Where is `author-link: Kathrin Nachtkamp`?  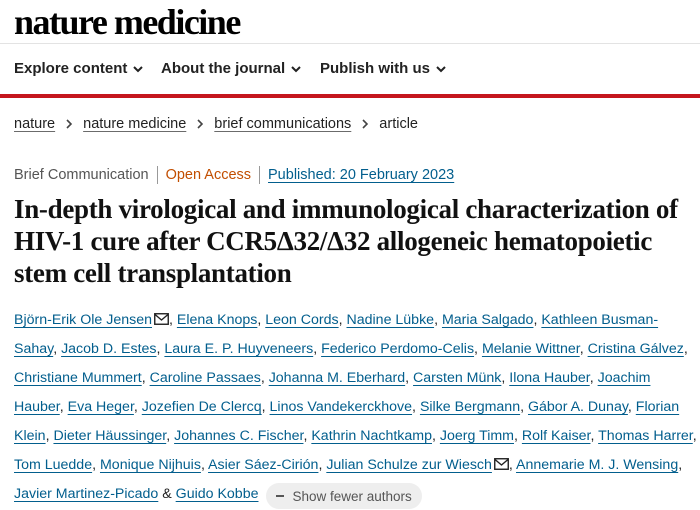 author-link: Kathrin Nachtkamp is located at coordinates (371, 436).